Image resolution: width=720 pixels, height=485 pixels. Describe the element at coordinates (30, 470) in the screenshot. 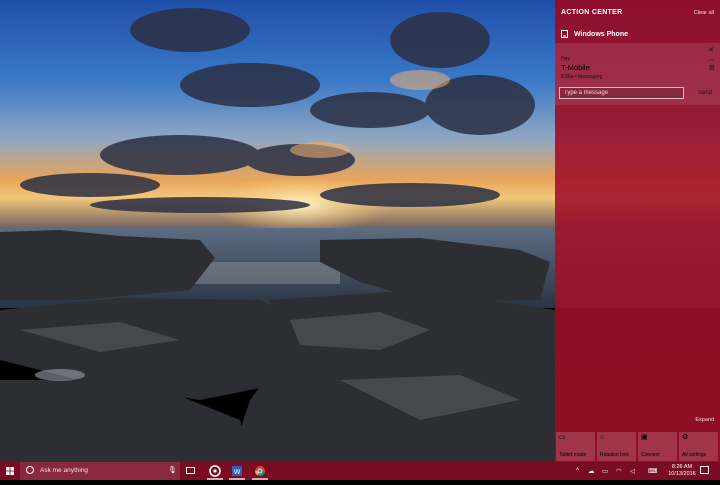

I see `cortana-icon` at that location.